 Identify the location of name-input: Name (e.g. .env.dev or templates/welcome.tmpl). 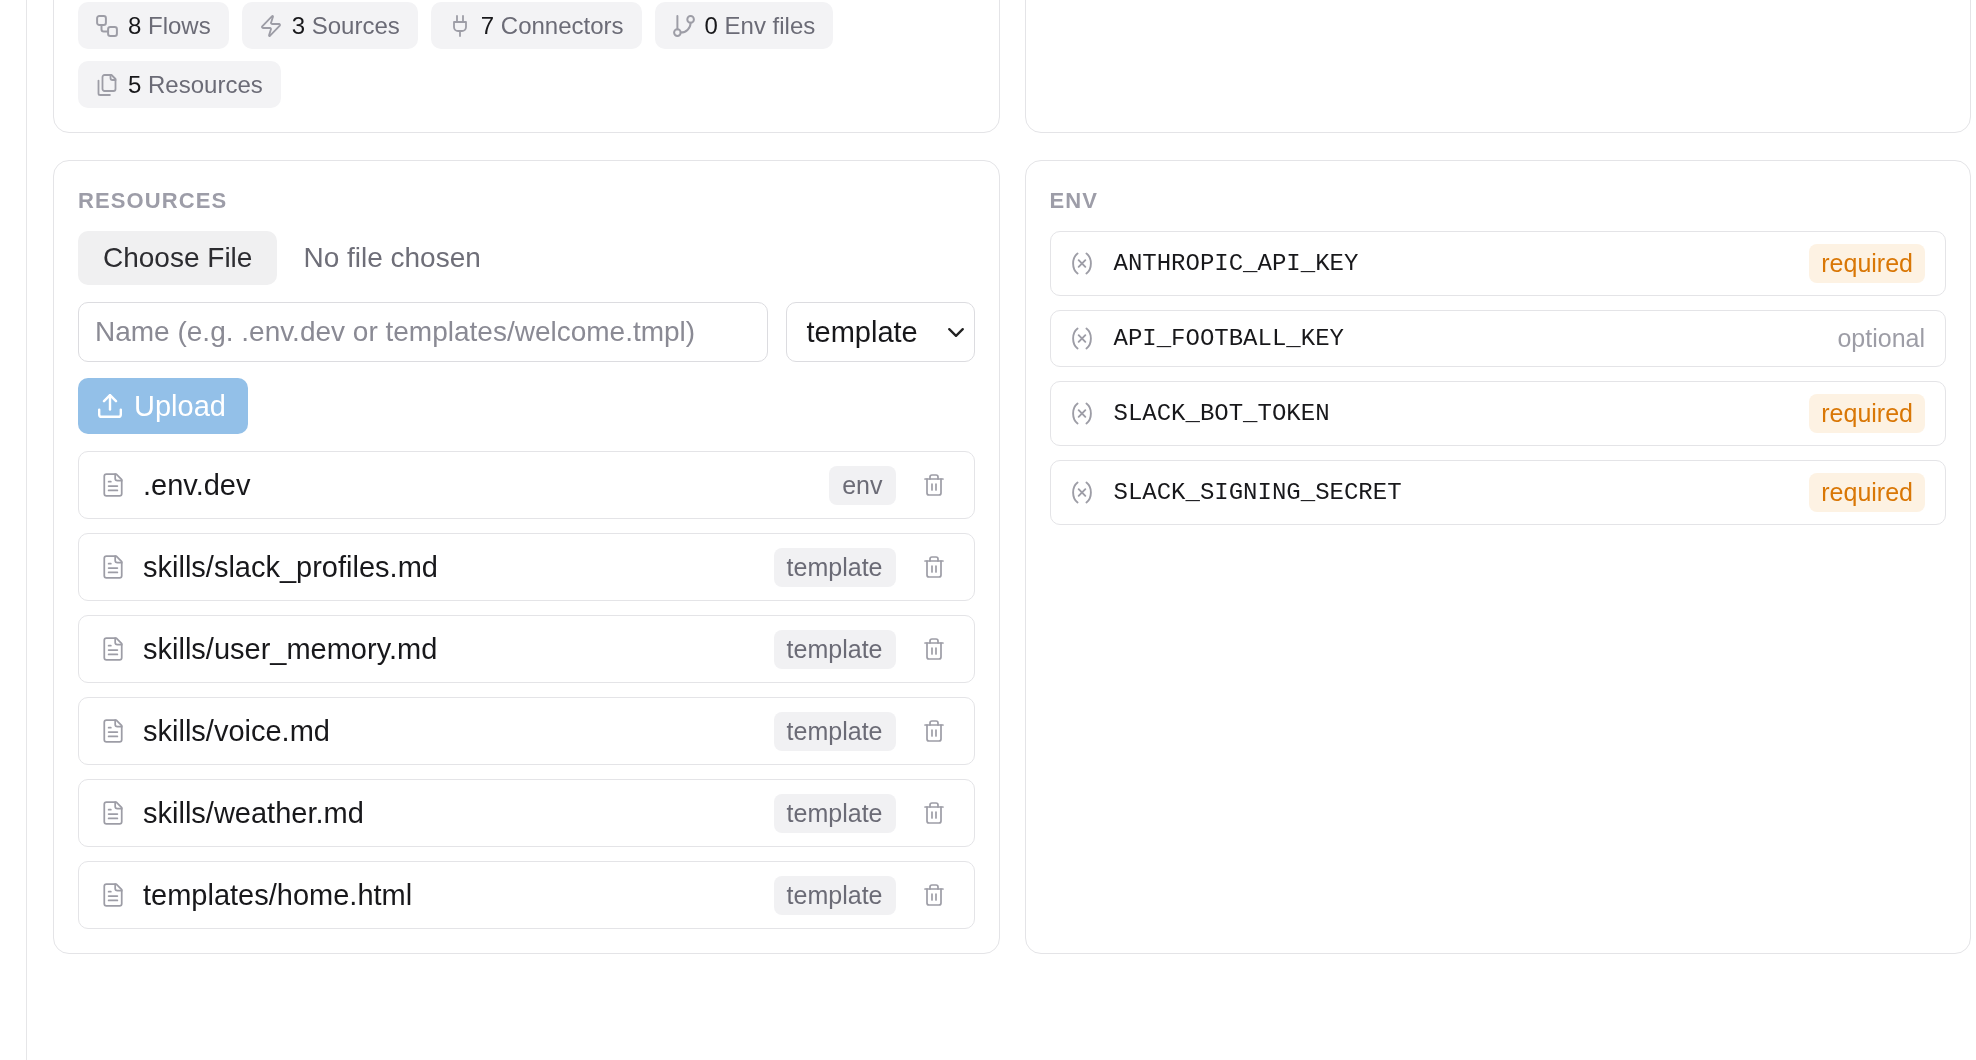
(423, 332).